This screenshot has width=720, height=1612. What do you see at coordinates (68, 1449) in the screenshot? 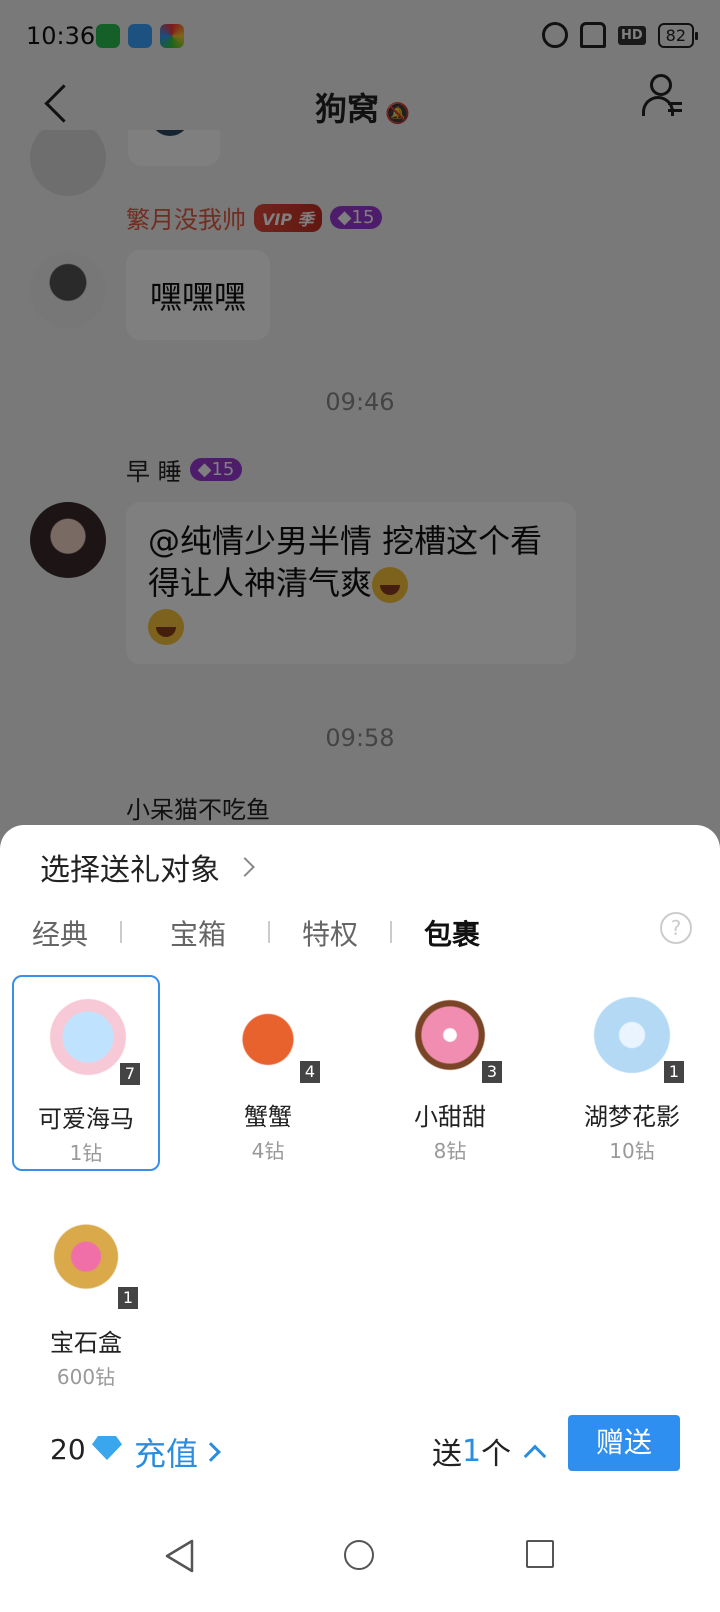
I see `diamond-balance: 20` at bounding box center [68, 1449].